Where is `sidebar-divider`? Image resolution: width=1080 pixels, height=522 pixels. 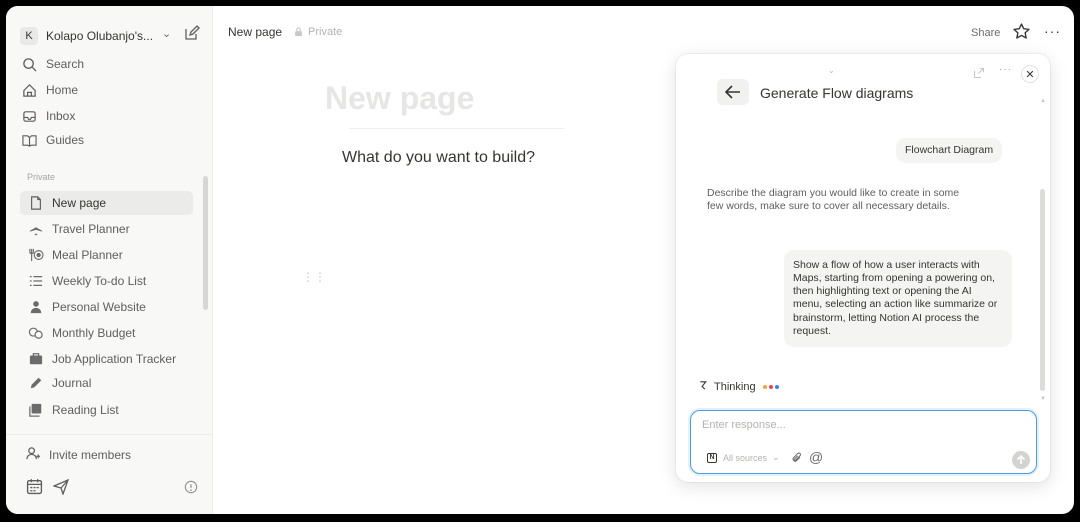
sidebar-divider is located at coordinates (109, 434).